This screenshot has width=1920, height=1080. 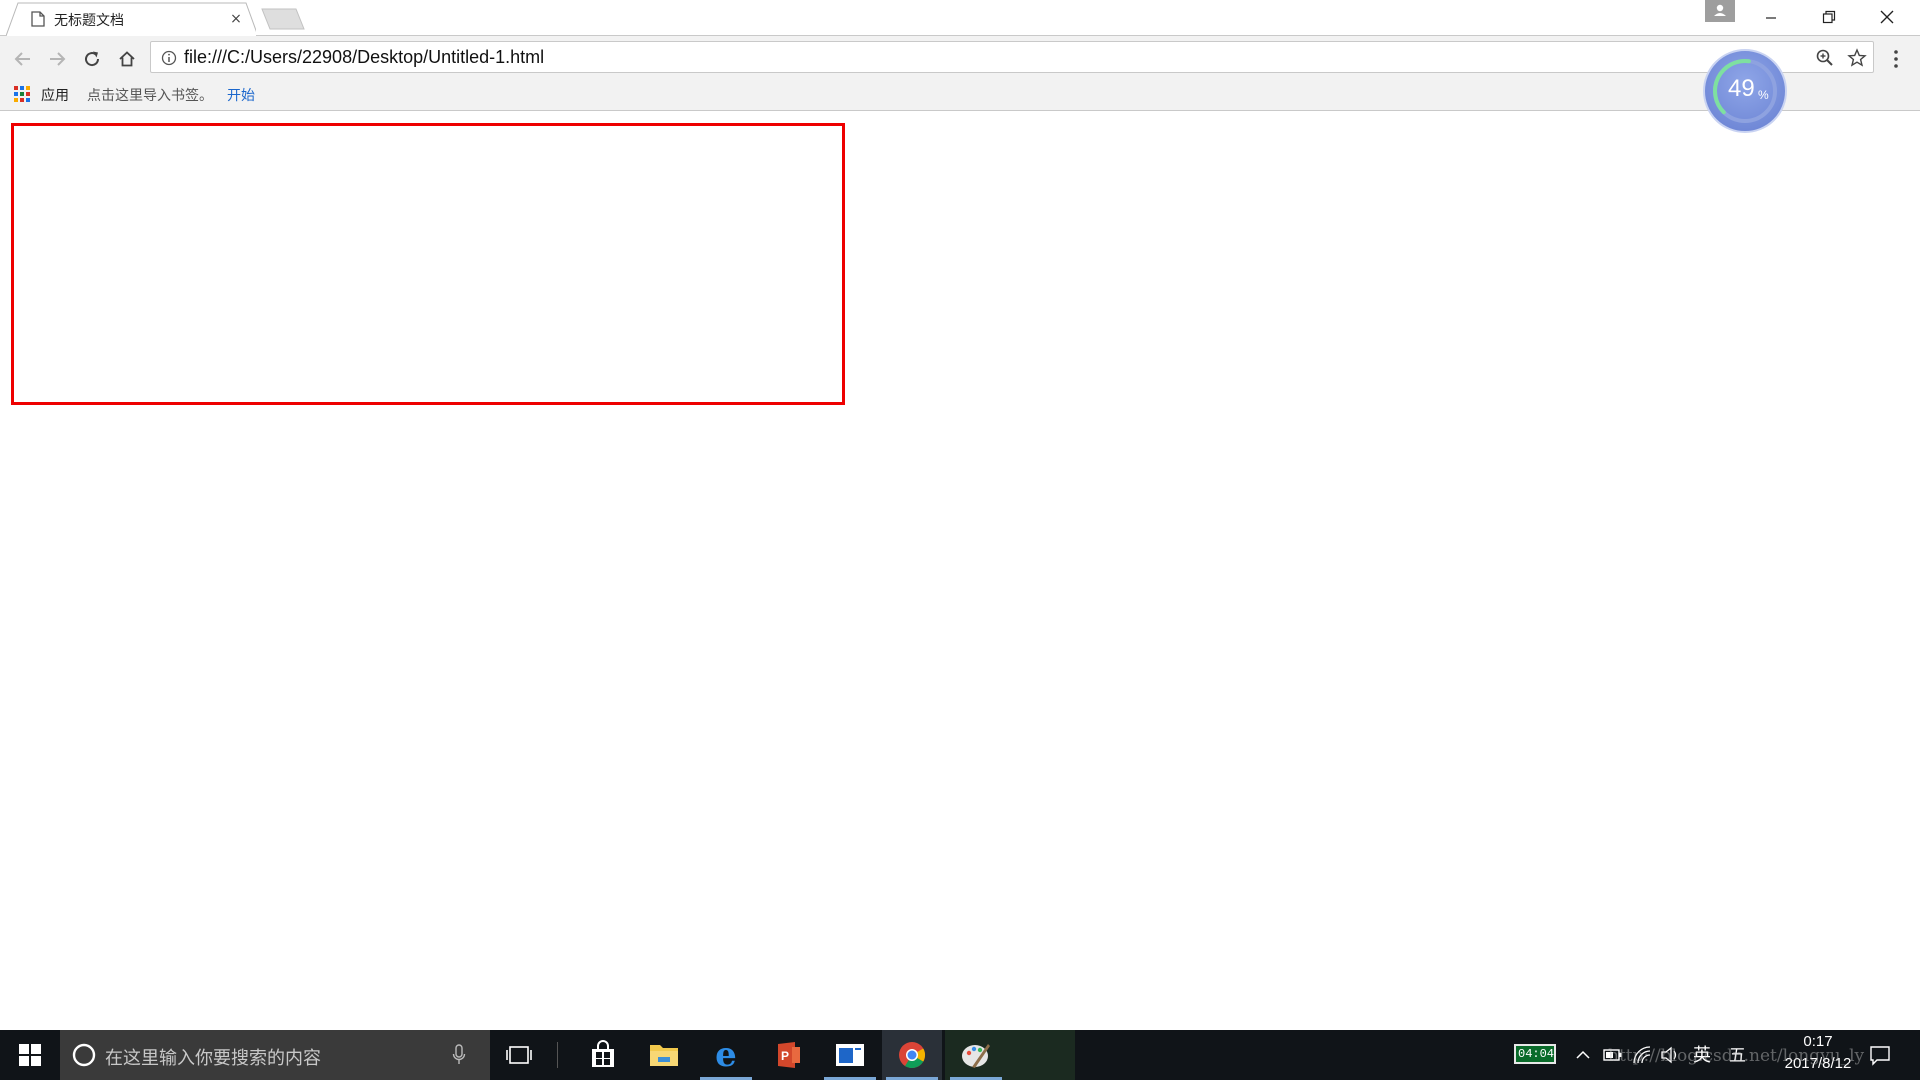 I want to click on home-button, so click(x=127, y=59).